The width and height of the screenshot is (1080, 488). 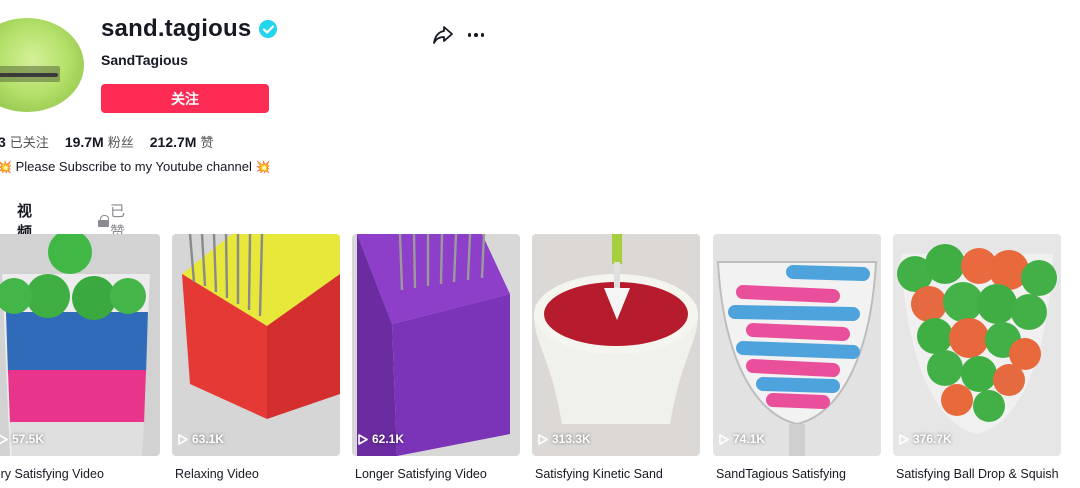 What do you see at coordinates (29, 75) in the screenshot?
I see `avatar-blade` at bounding box center [29, 75].